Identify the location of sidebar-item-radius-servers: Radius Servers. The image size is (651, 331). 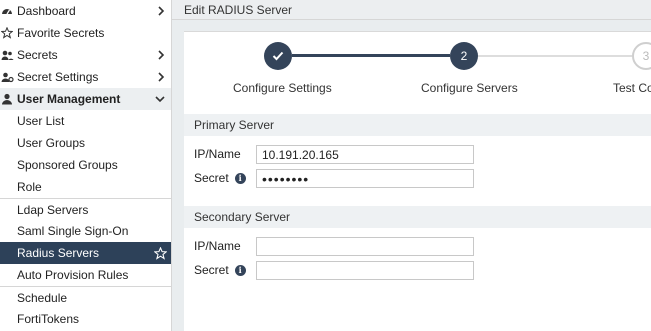
(85, 253).